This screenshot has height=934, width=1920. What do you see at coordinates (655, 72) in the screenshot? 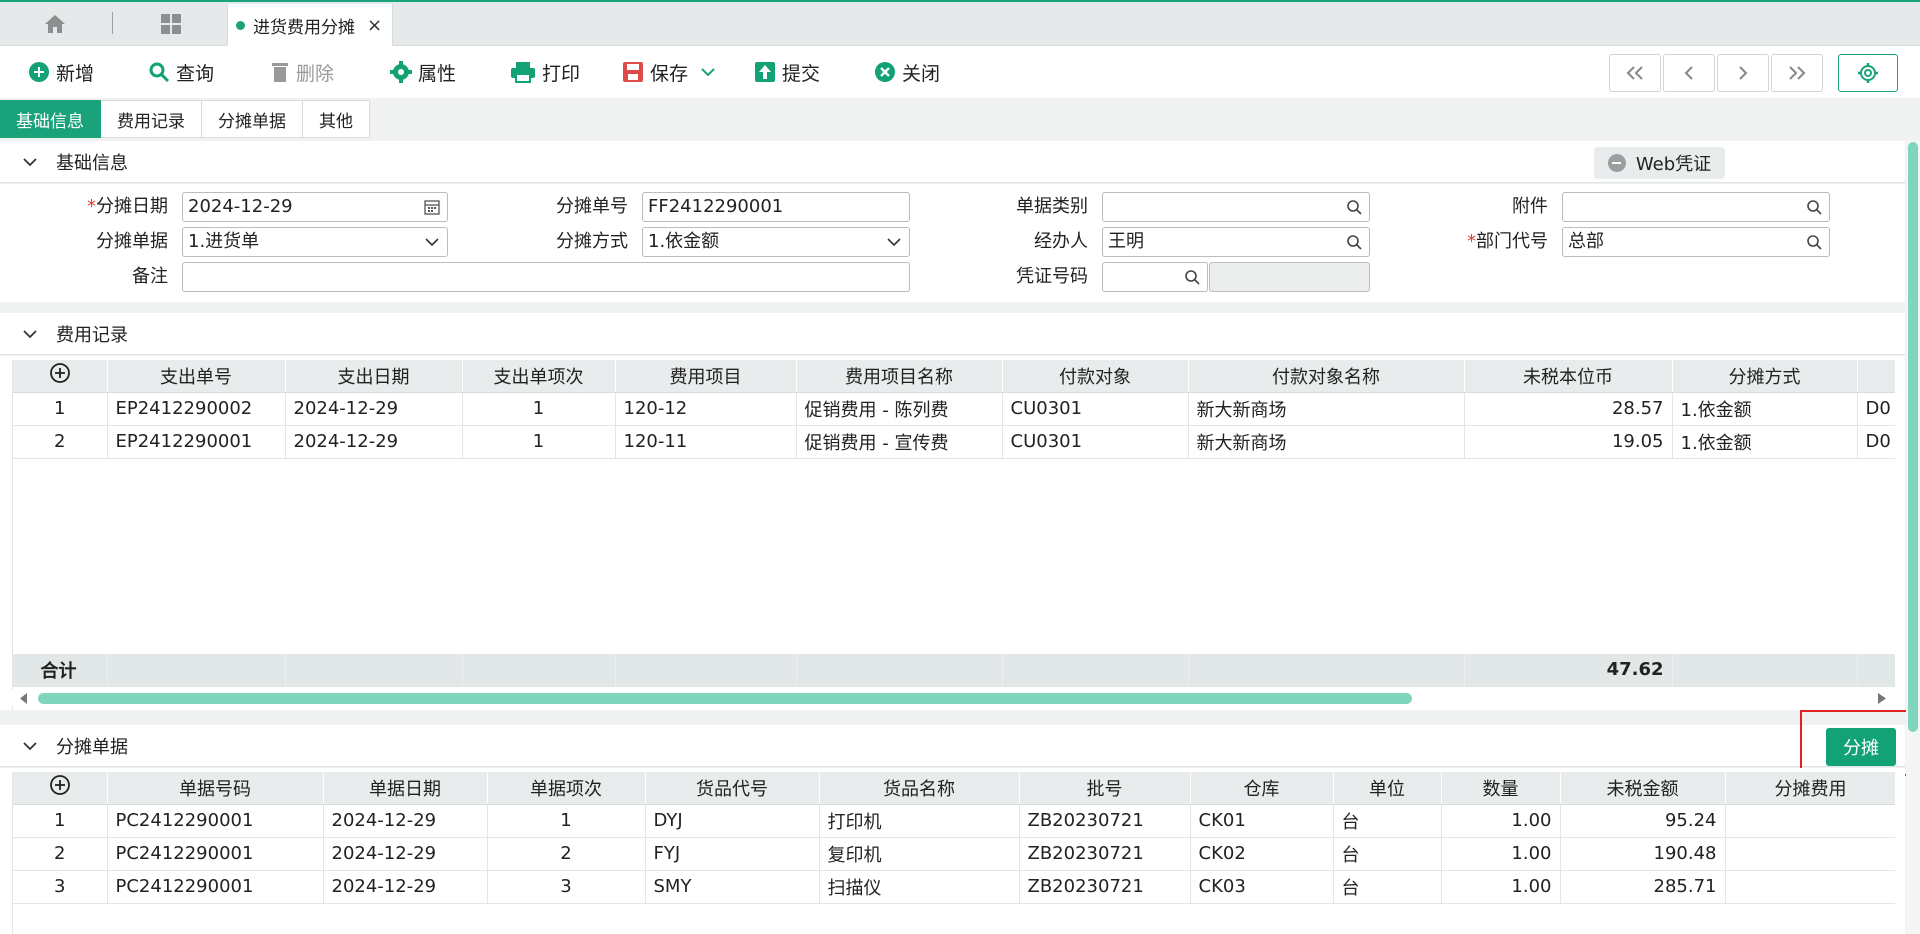
I see `save-button: 保存` at bounding box center [655, 72].